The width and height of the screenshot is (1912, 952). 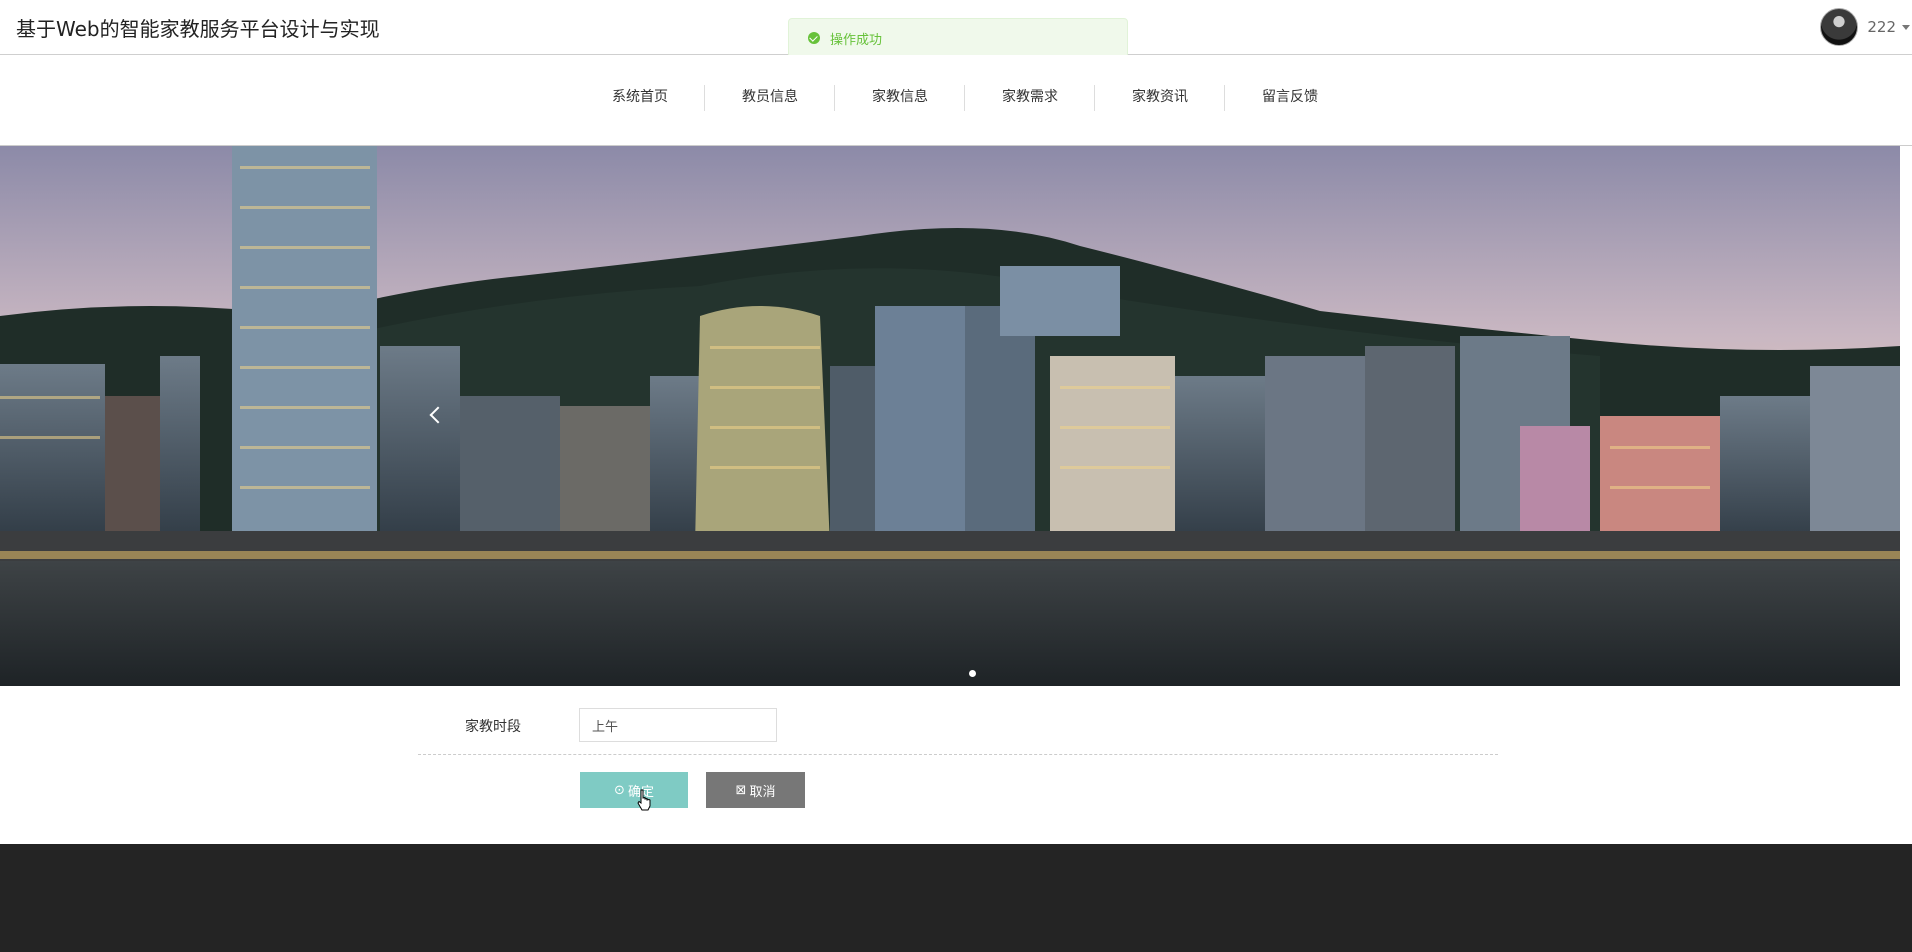 I want to click on tutoring-period-input, so click(x=678, y=725).